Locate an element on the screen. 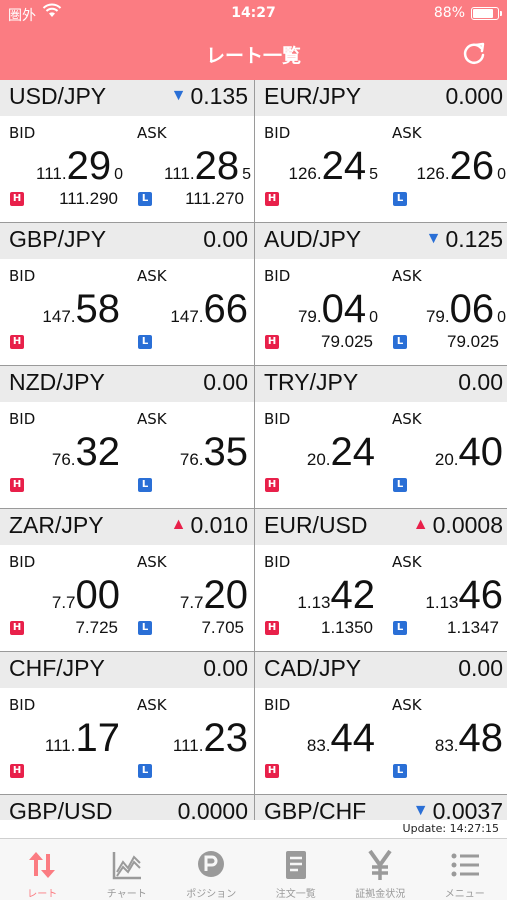  rate-cell: GBP/USD 0.0000 BID ASK H L is located at coordinates (127, 807).